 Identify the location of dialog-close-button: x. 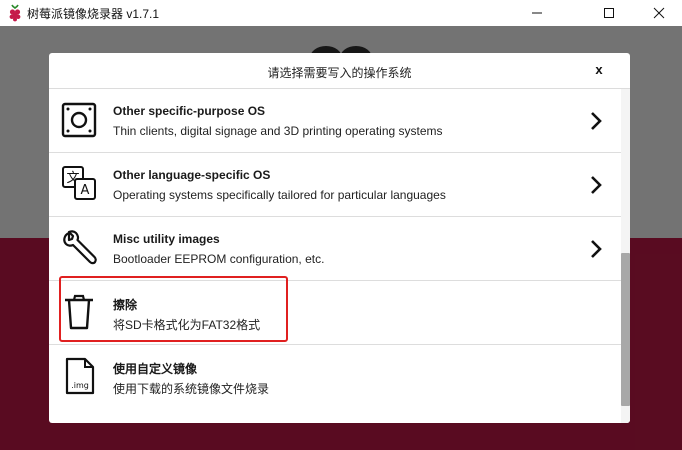
(599, 70).